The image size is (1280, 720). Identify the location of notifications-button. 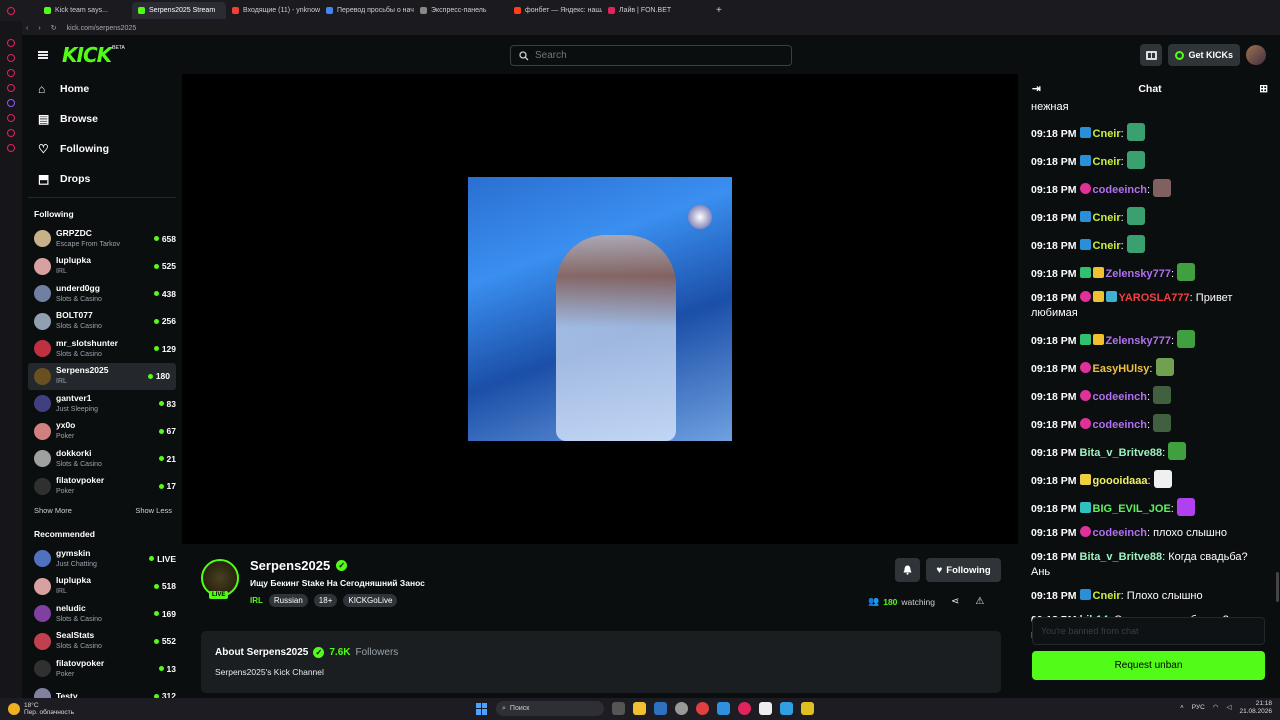
(907, 570).